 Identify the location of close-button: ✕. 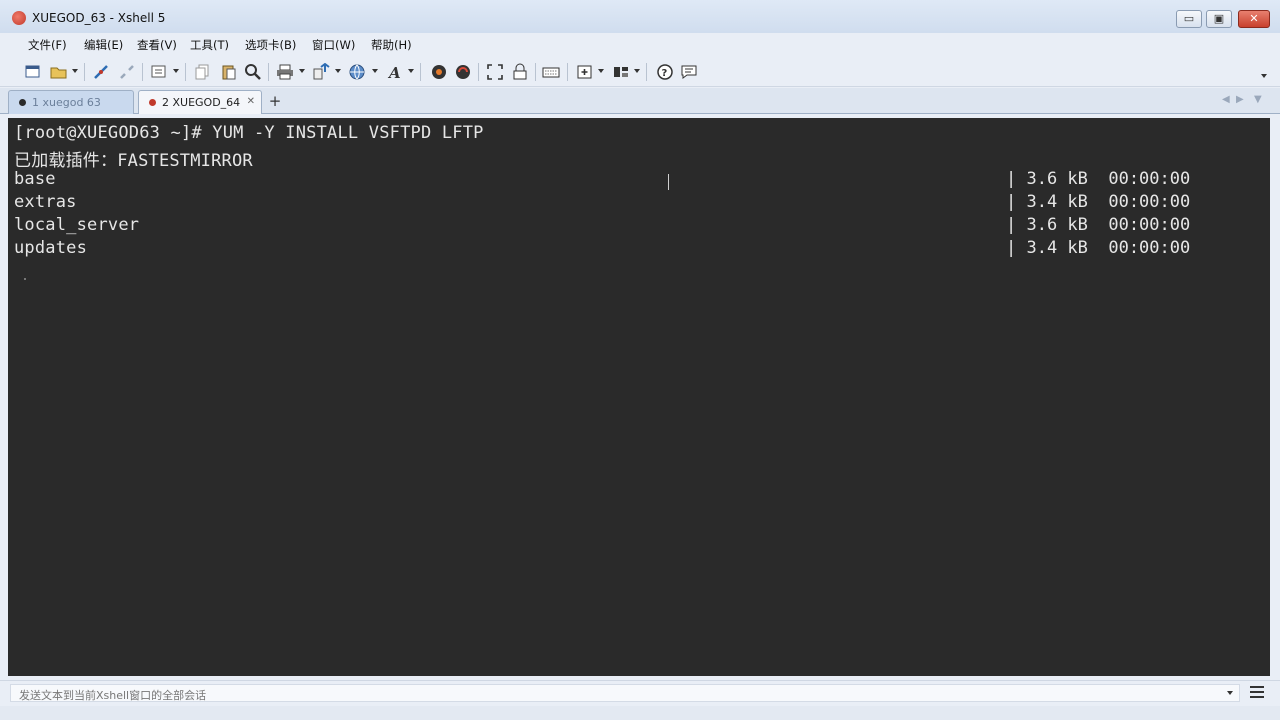
(1254, 19).